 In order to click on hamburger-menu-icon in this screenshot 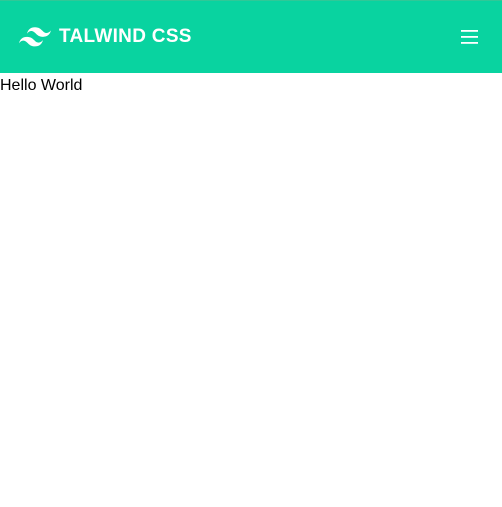, I will do `click(470, 37)`.